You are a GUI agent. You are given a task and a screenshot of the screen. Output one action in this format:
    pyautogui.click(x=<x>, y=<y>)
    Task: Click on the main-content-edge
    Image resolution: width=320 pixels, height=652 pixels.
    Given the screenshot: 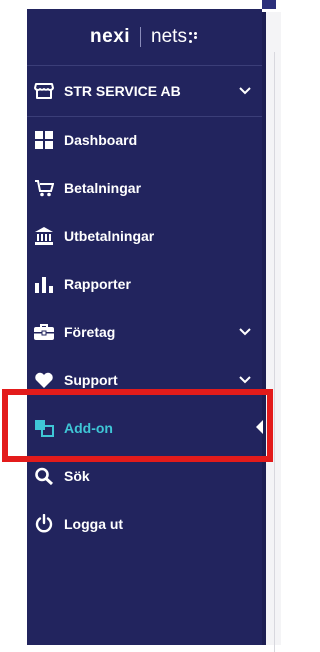 What is the action you would take?
    pyautogui.click(x=273, y=332)
    